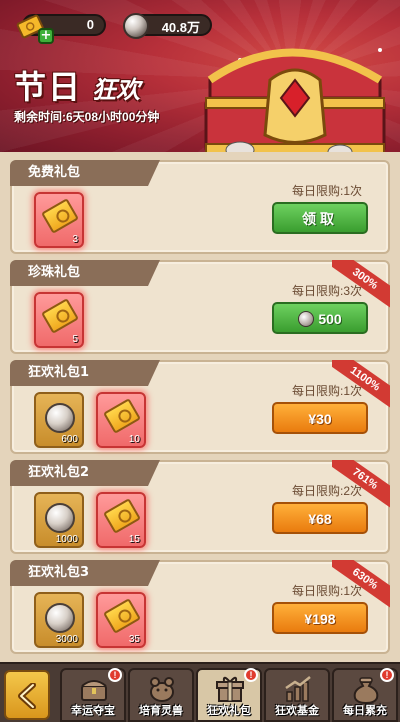 The width and height of the screenshot is (400, 722). What do you see at coordinates (230, 689) in the screenshot?
I see `gift-icon` at bounding box center [230, 689].